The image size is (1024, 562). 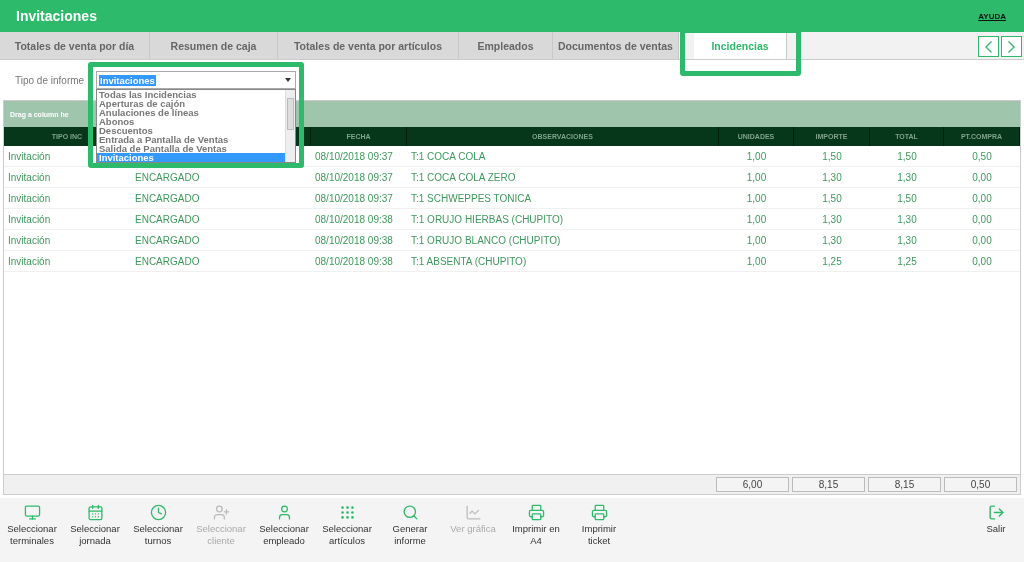 I want to click on dropdown-option: Aperturas de cajón, so click(x=191, y=103).